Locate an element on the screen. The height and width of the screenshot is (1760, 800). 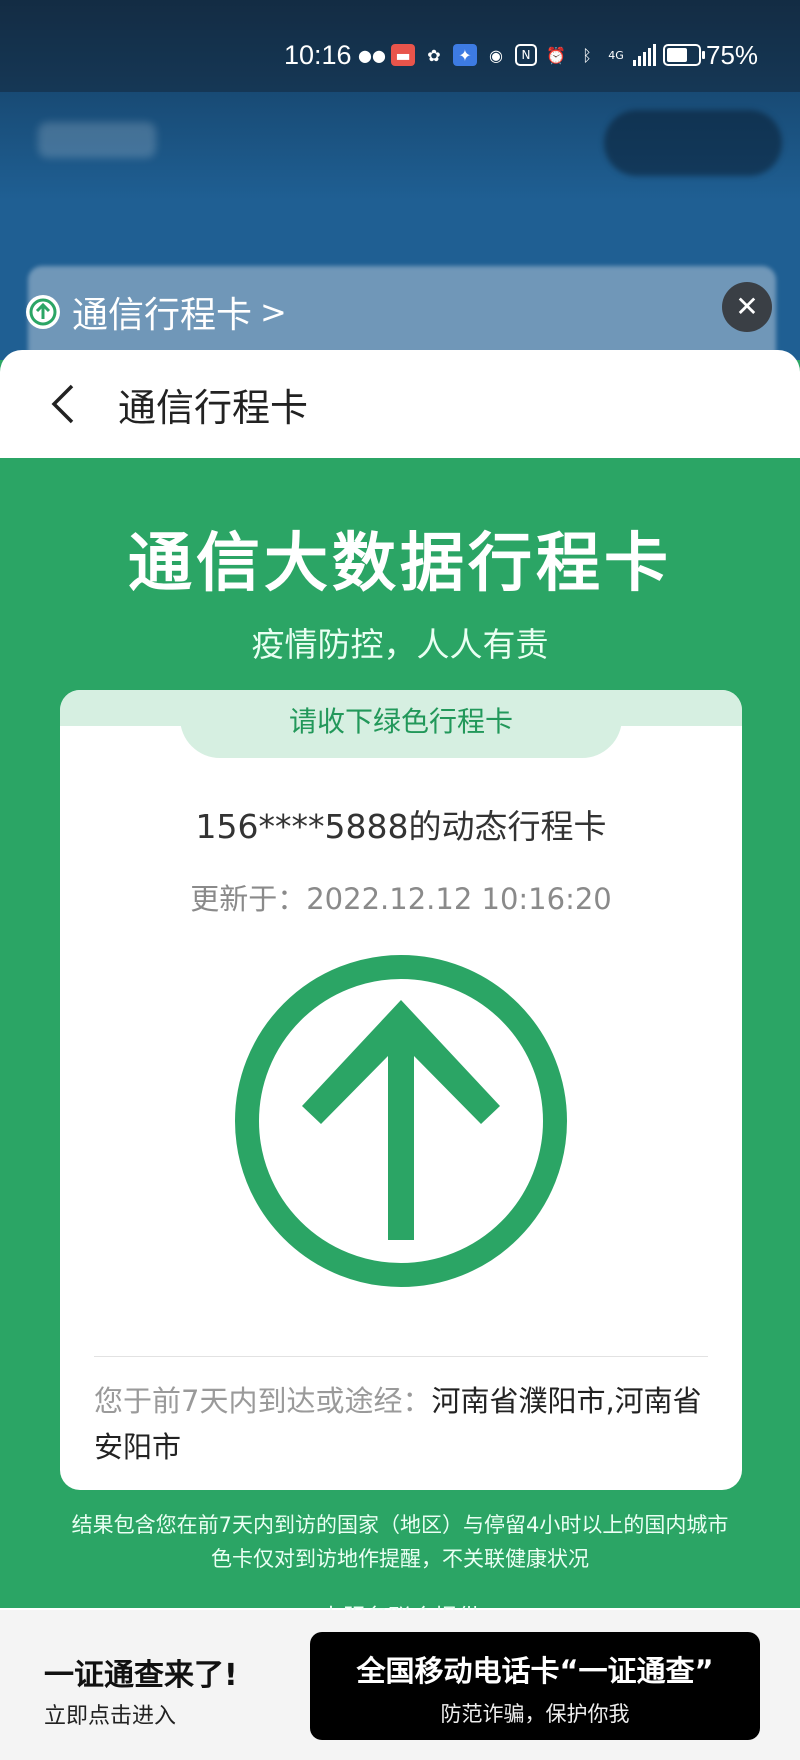
one-id-check-button: 全国移动电话卡“一证通查” 防范诈骗，保护你我 is located at coordinates (535, 1686).